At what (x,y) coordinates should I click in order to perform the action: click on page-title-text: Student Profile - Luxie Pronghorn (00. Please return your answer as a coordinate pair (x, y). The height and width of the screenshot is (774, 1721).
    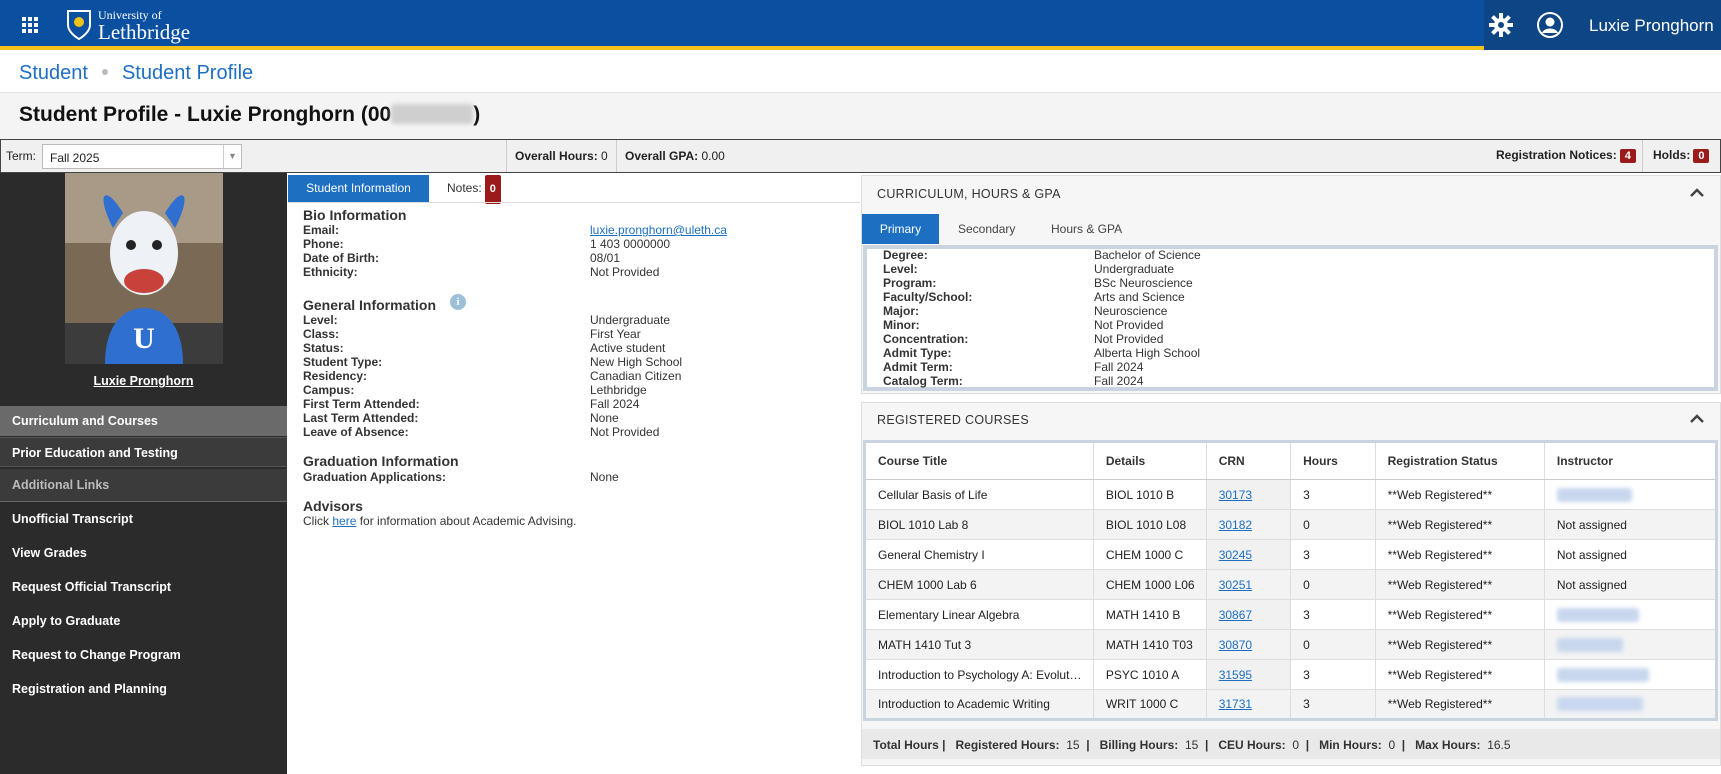
    Looking at the image, I should click on (205, 114).